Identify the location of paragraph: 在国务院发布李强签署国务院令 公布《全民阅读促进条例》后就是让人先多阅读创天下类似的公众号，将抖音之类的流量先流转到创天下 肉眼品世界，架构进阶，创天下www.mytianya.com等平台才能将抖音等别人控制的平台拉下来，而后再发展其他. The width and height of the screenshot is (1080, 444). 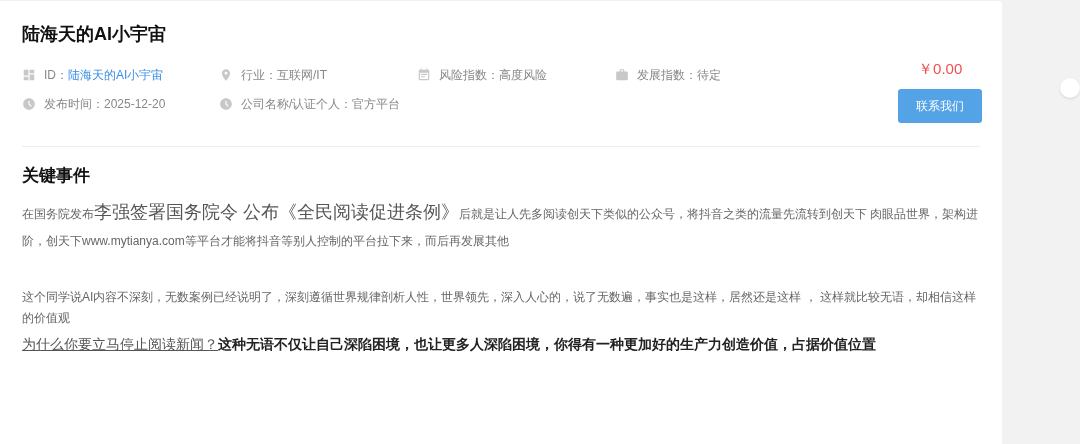
(501, 225).